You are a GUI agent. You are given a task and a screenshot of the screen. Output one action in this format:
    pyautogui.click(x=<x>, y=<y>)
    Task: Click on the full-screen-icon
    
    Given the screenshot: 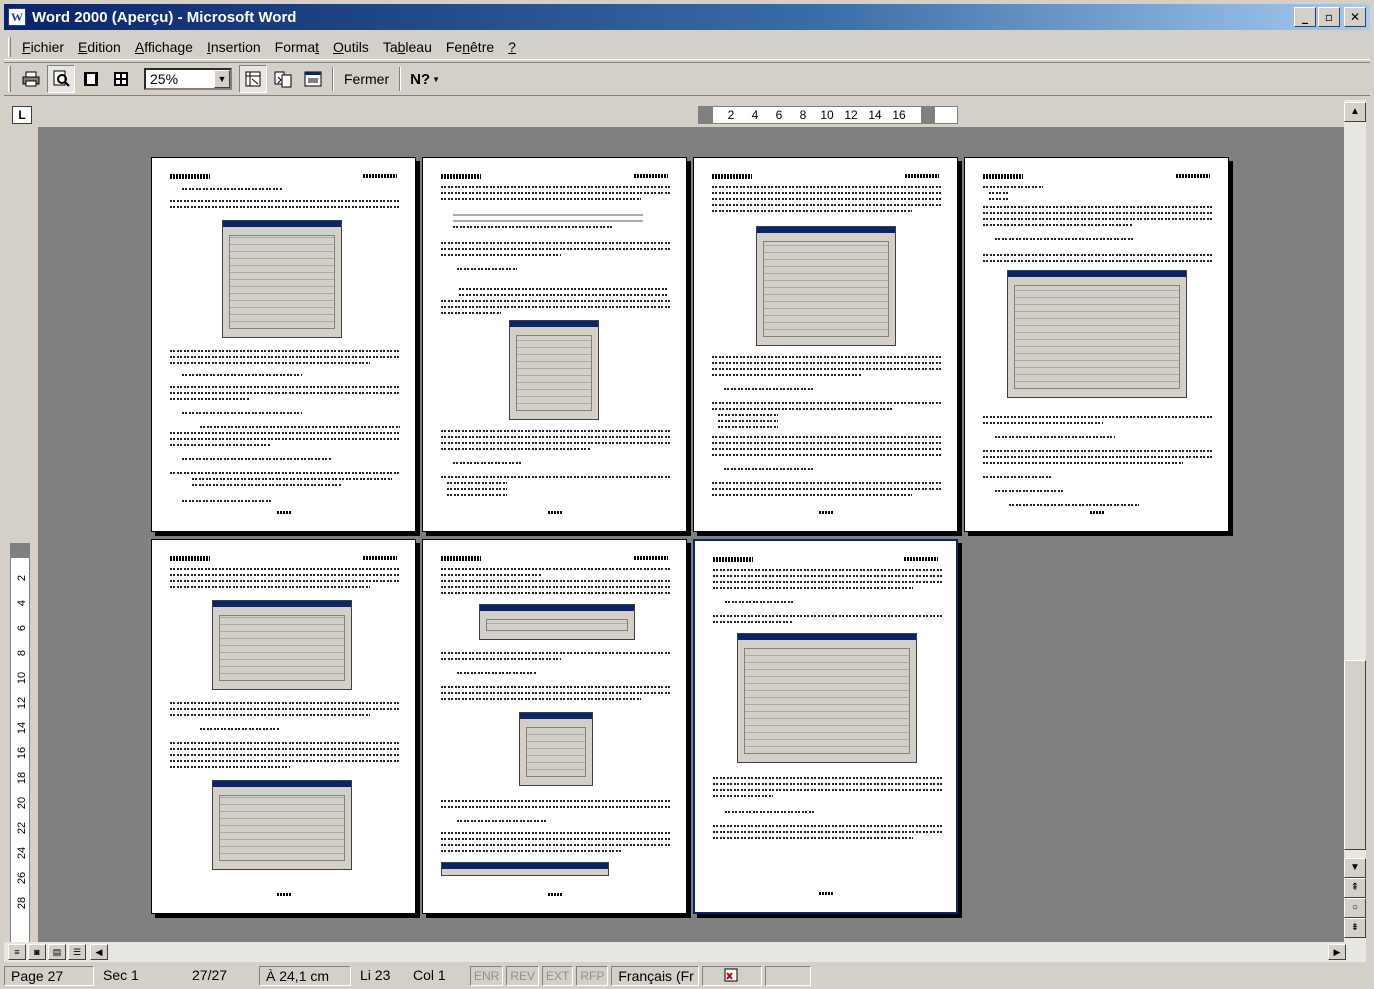 What is the action you would take?
    pyautogui.click(x=313, y=79)
    